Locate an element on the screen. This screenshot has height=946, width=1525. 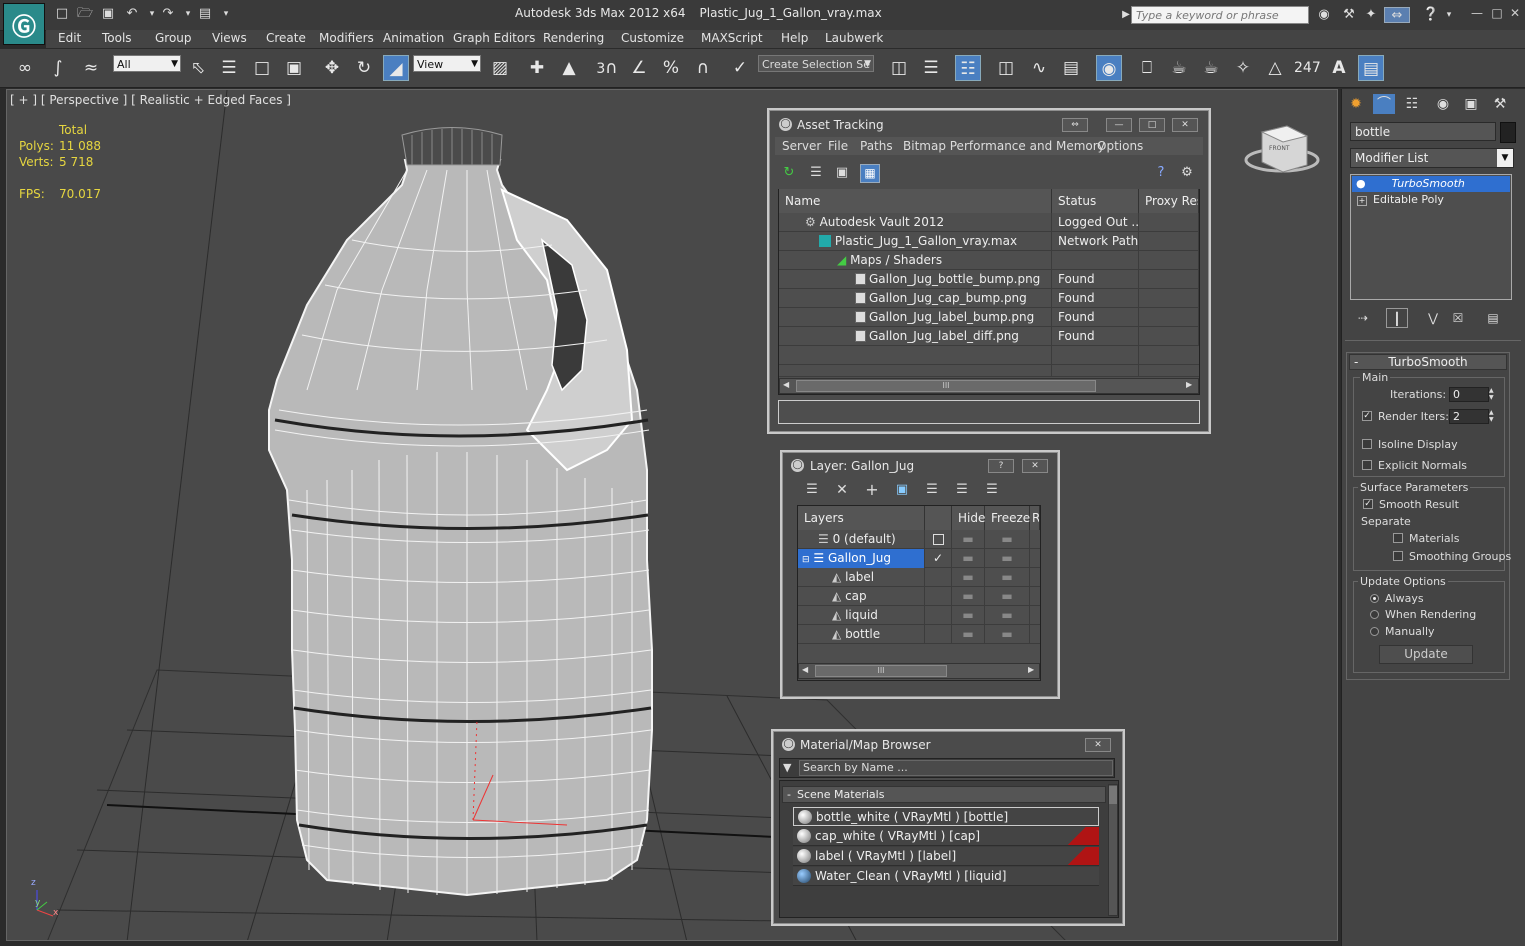
communication-center-icon: ✦ is located at coordinates (1371, 15).